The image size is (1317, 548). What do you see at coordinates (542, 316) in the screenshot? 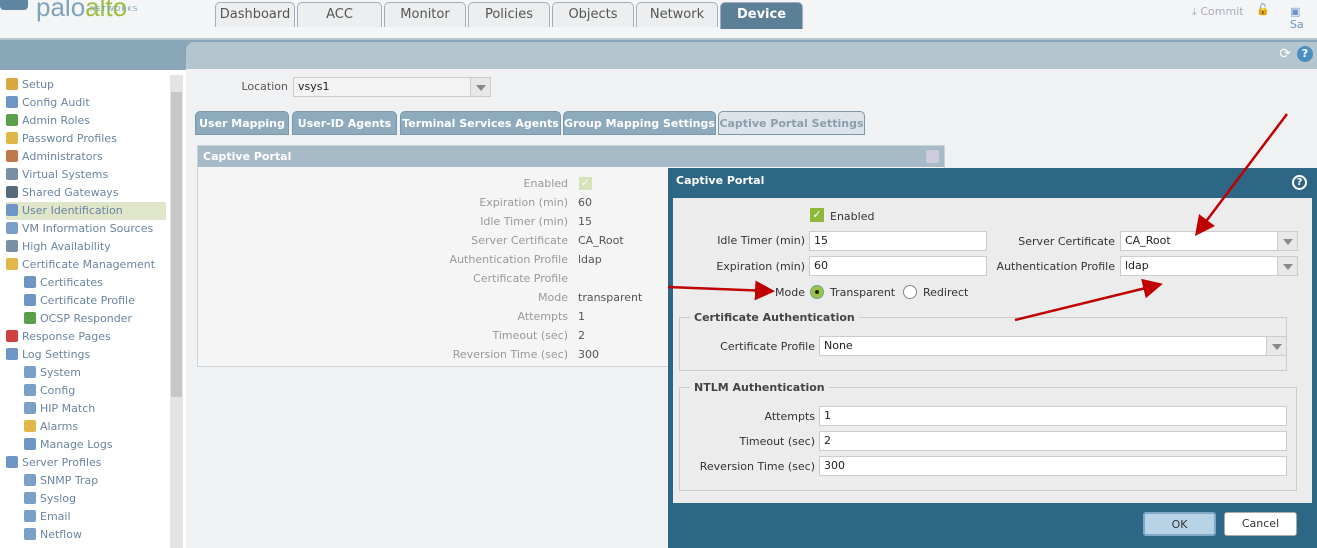
I see `panel-row-label: Attempts` at bounding box center [542, 316].